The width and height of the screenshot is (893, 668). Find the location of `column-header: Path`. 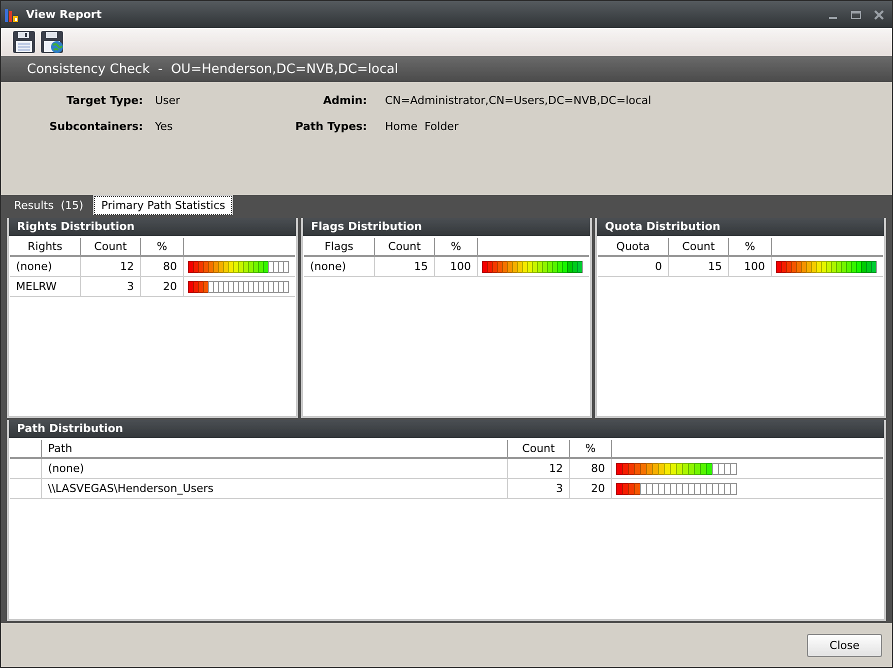

column-header: Path is located at coordinates (274, 449).